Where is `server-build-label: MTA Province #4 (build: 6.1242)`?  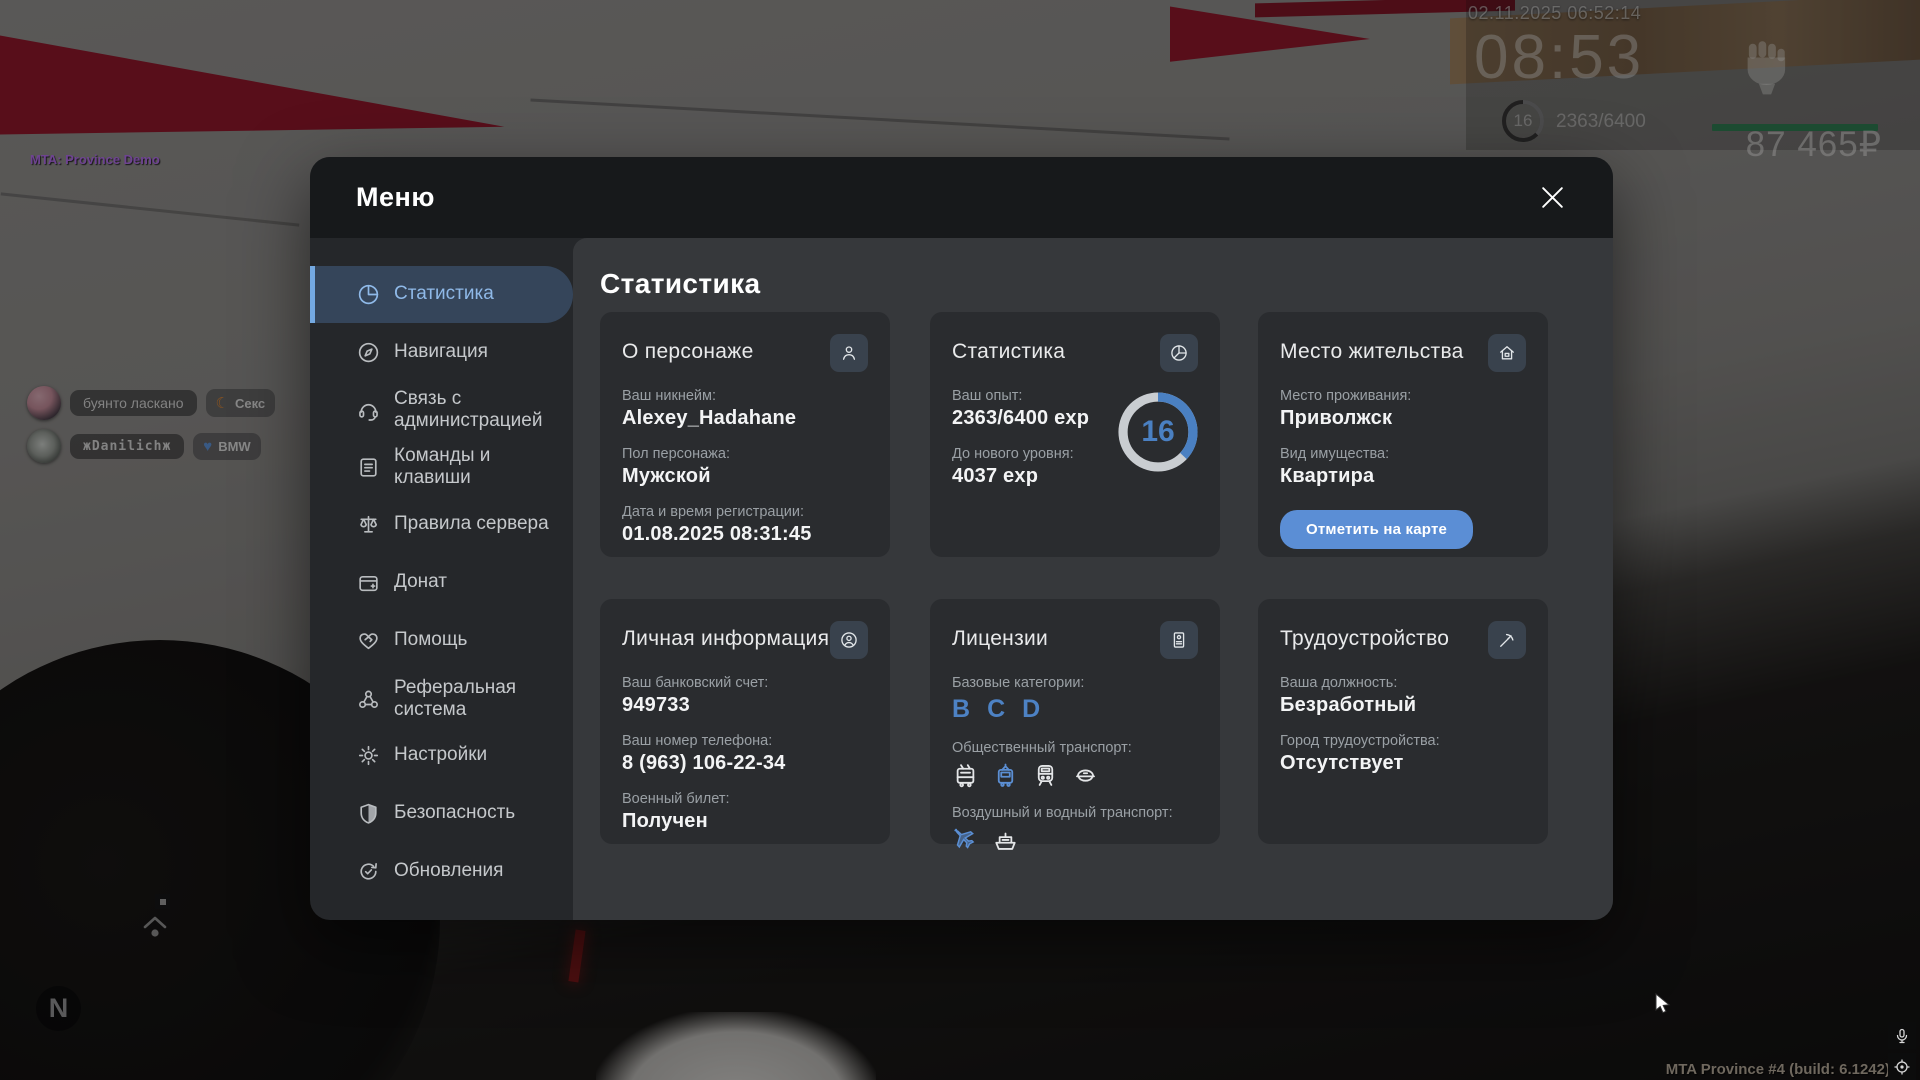 server-build-label: MTA Province #4 (build: 6.1242) is located at coordinates (1777, 1069).